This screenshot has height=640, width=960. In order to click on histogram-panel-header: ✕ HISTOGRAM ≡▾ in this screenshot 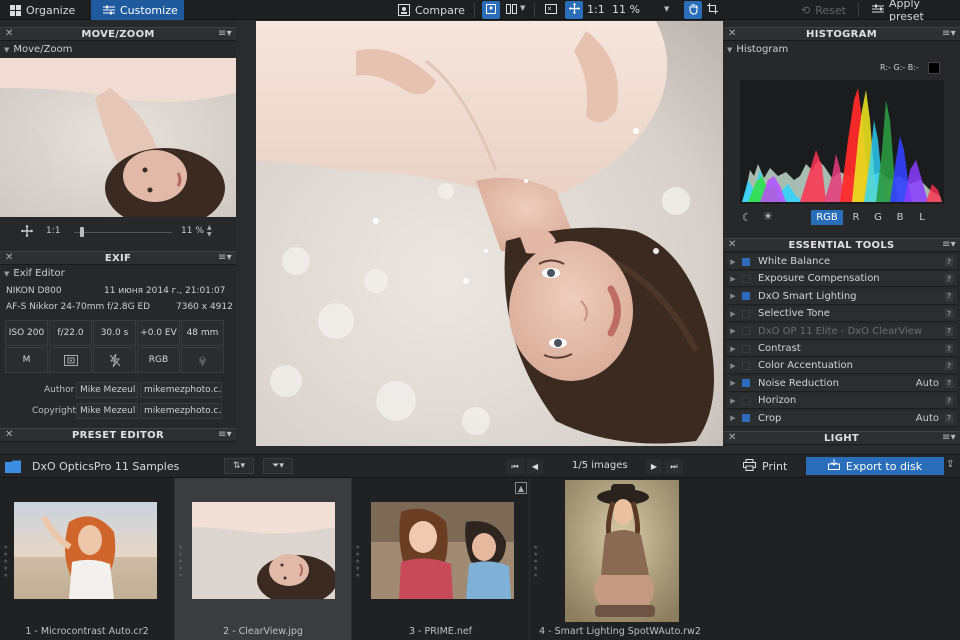, I will do `click(841, 34)`.